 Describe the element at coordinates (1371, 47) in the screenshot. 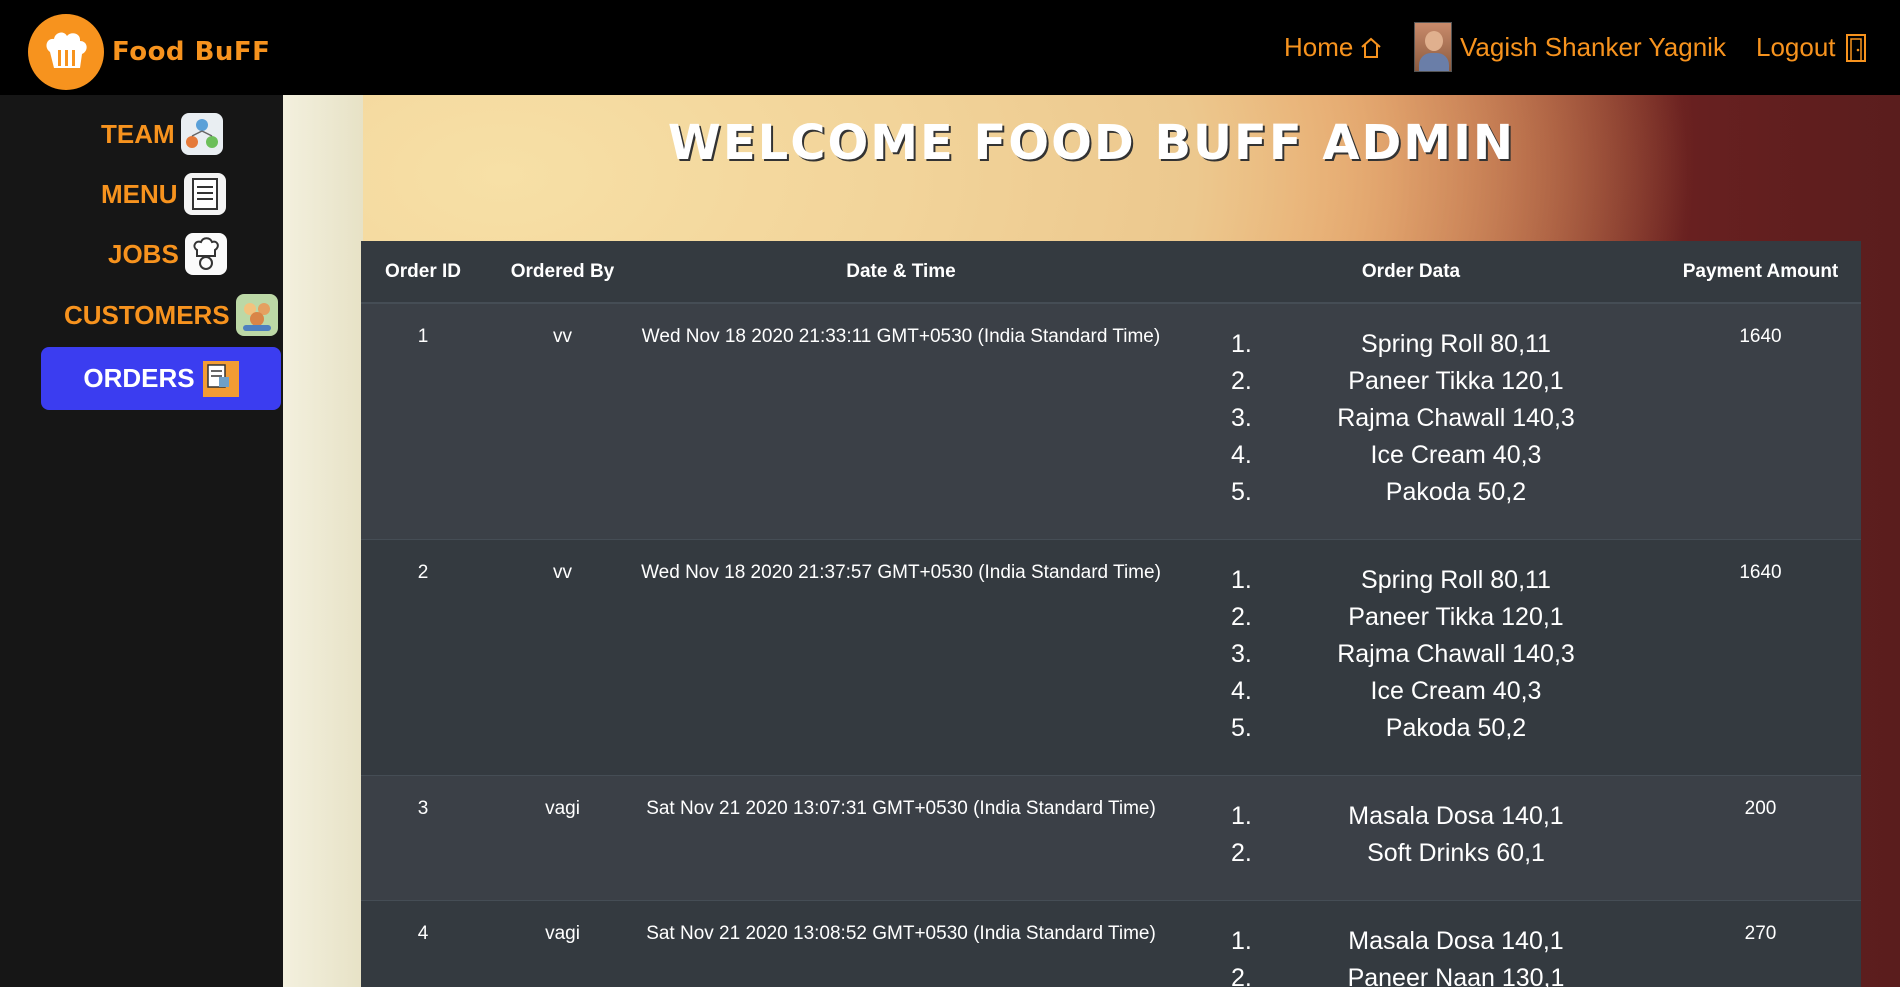

I see `home-icon` at that location.